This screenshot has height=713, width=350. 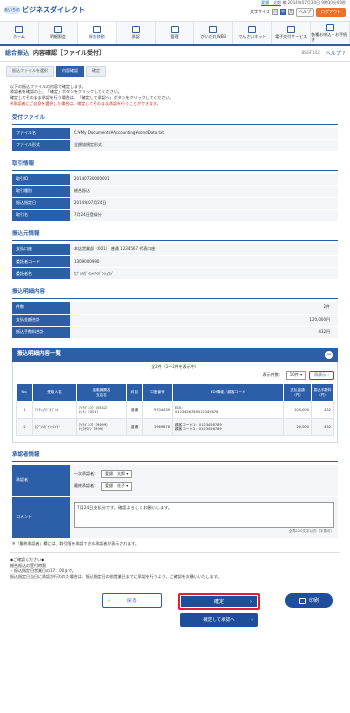 I want to click on step-indicator: 振込ファイルを選択 内容確認 確定, so click(x=175, y=71).